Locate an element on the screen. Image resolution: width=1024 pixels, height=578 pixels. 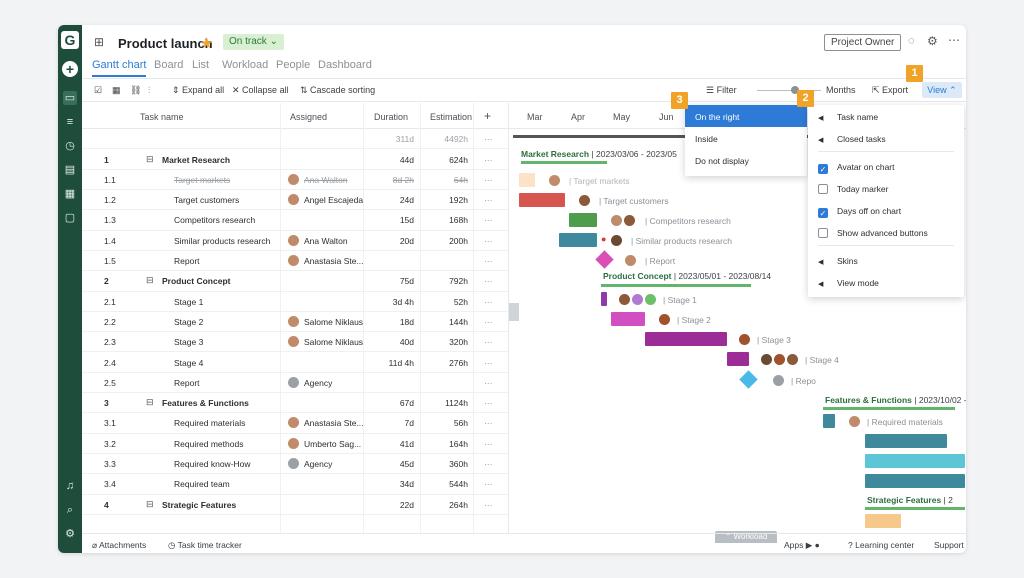
table-row: ⊟ 3 Features & Functions 67d 1124h ⋯ is located at coordinates (295, 403).